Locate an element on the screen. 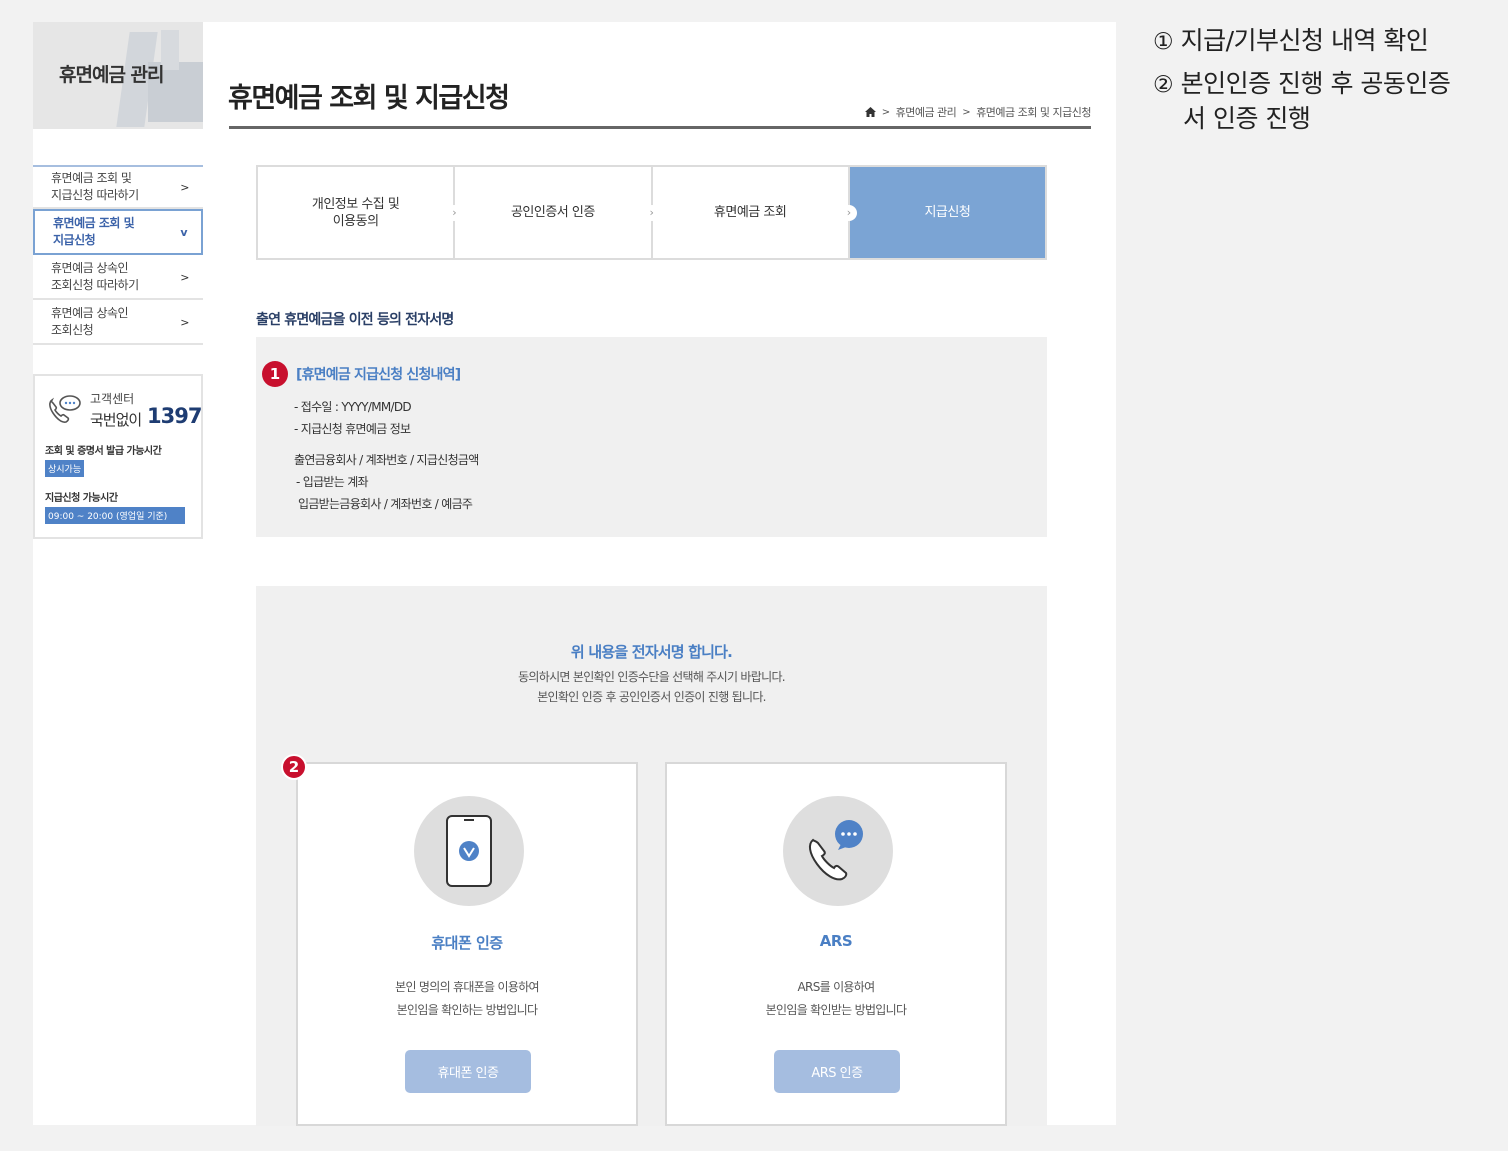  ars-auth-desc: ARS를 이용하여 is located at coordinates (836, 987).